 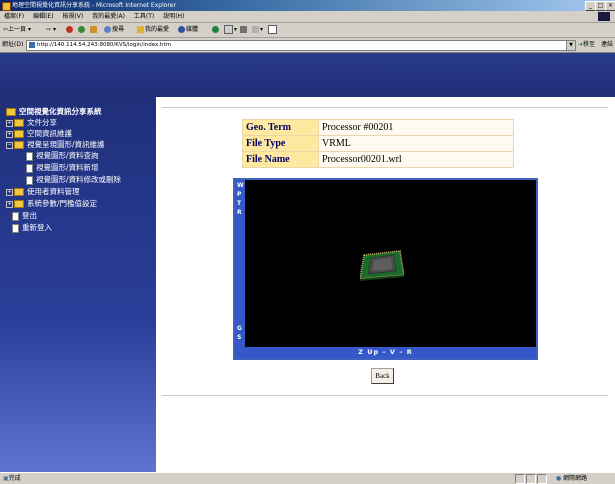 I want to click on tree-item-visual-query: 視覺圖形/資料查詢, so click(x=62, y=156).